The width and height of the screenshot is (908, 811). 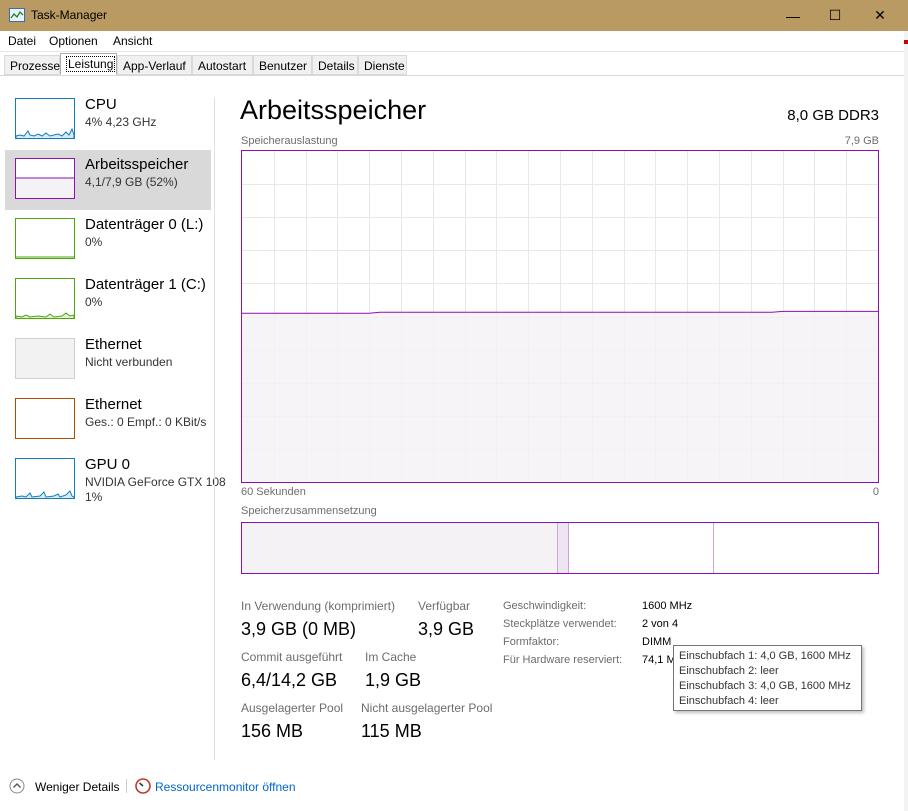 What do you see at coordinates (45, 238) in the screenshot?
I see `disk0-thumbnail` at bounding box center [45, 238].